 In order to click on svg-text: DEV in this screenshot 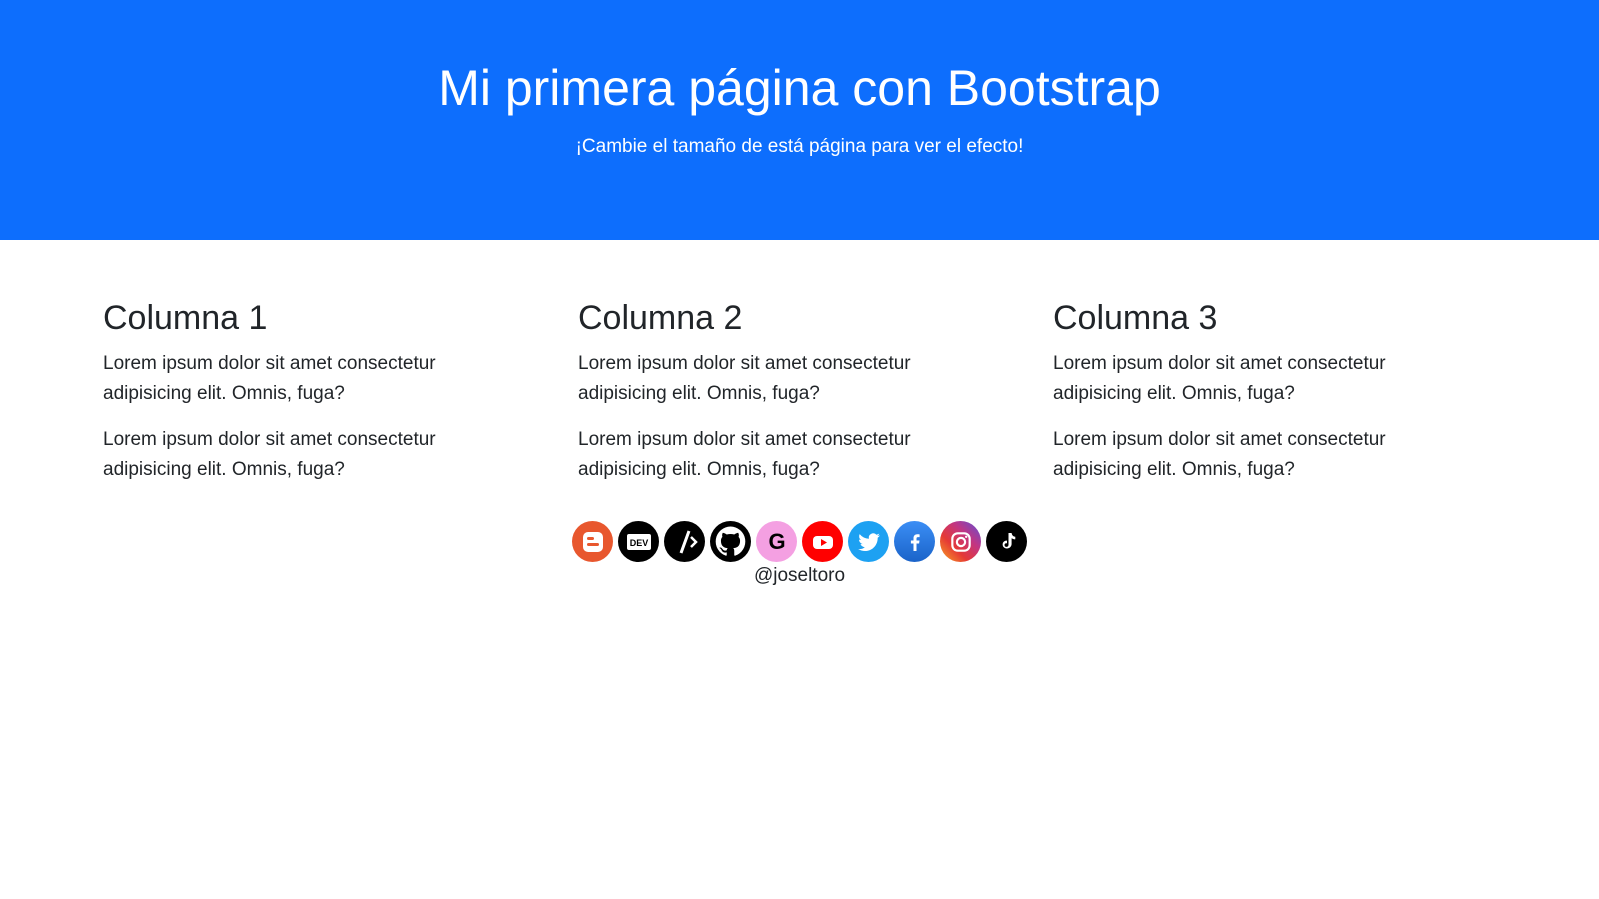, I will do `click(638, 543)`.